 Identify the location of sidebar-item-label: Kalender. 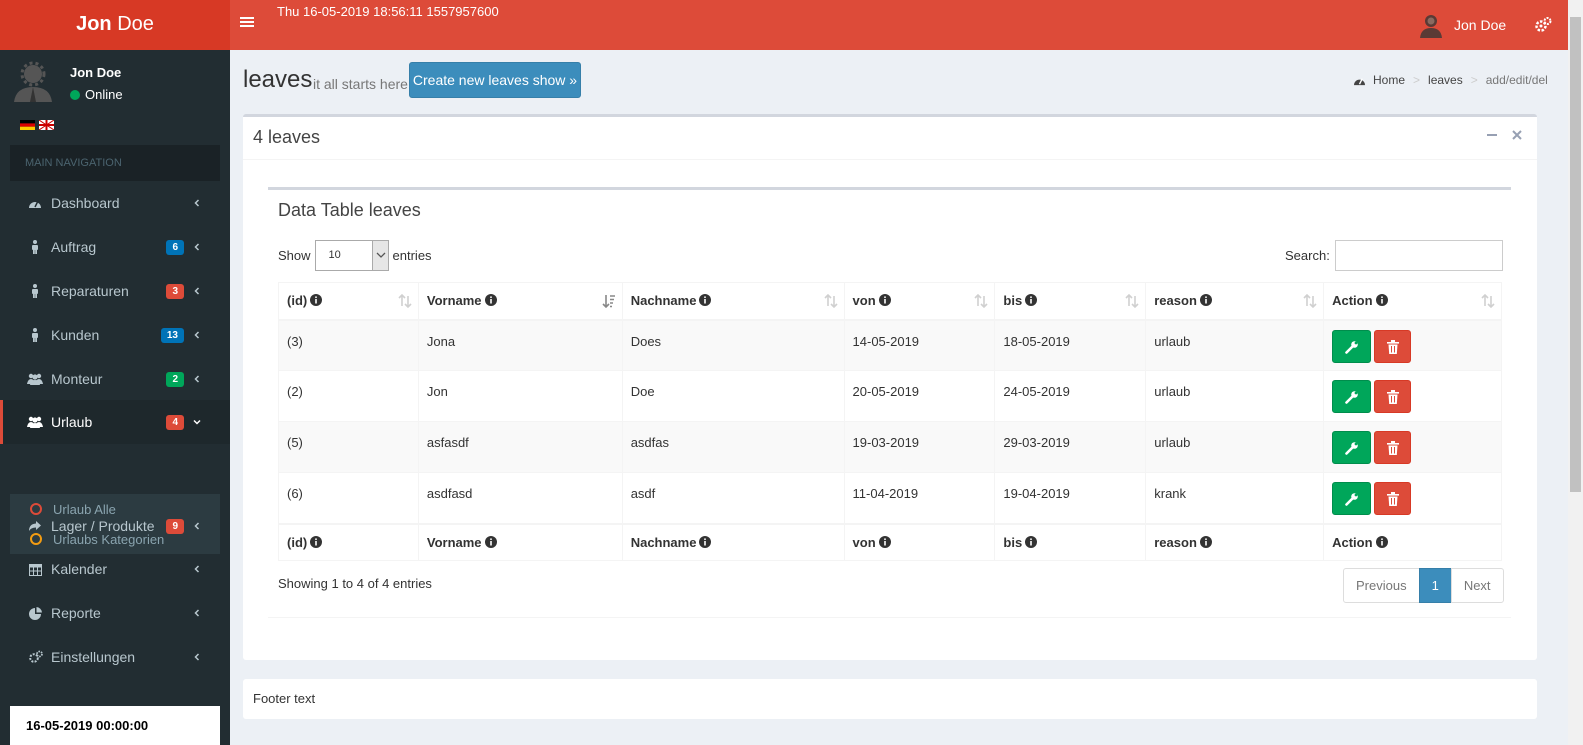
(79, 569).